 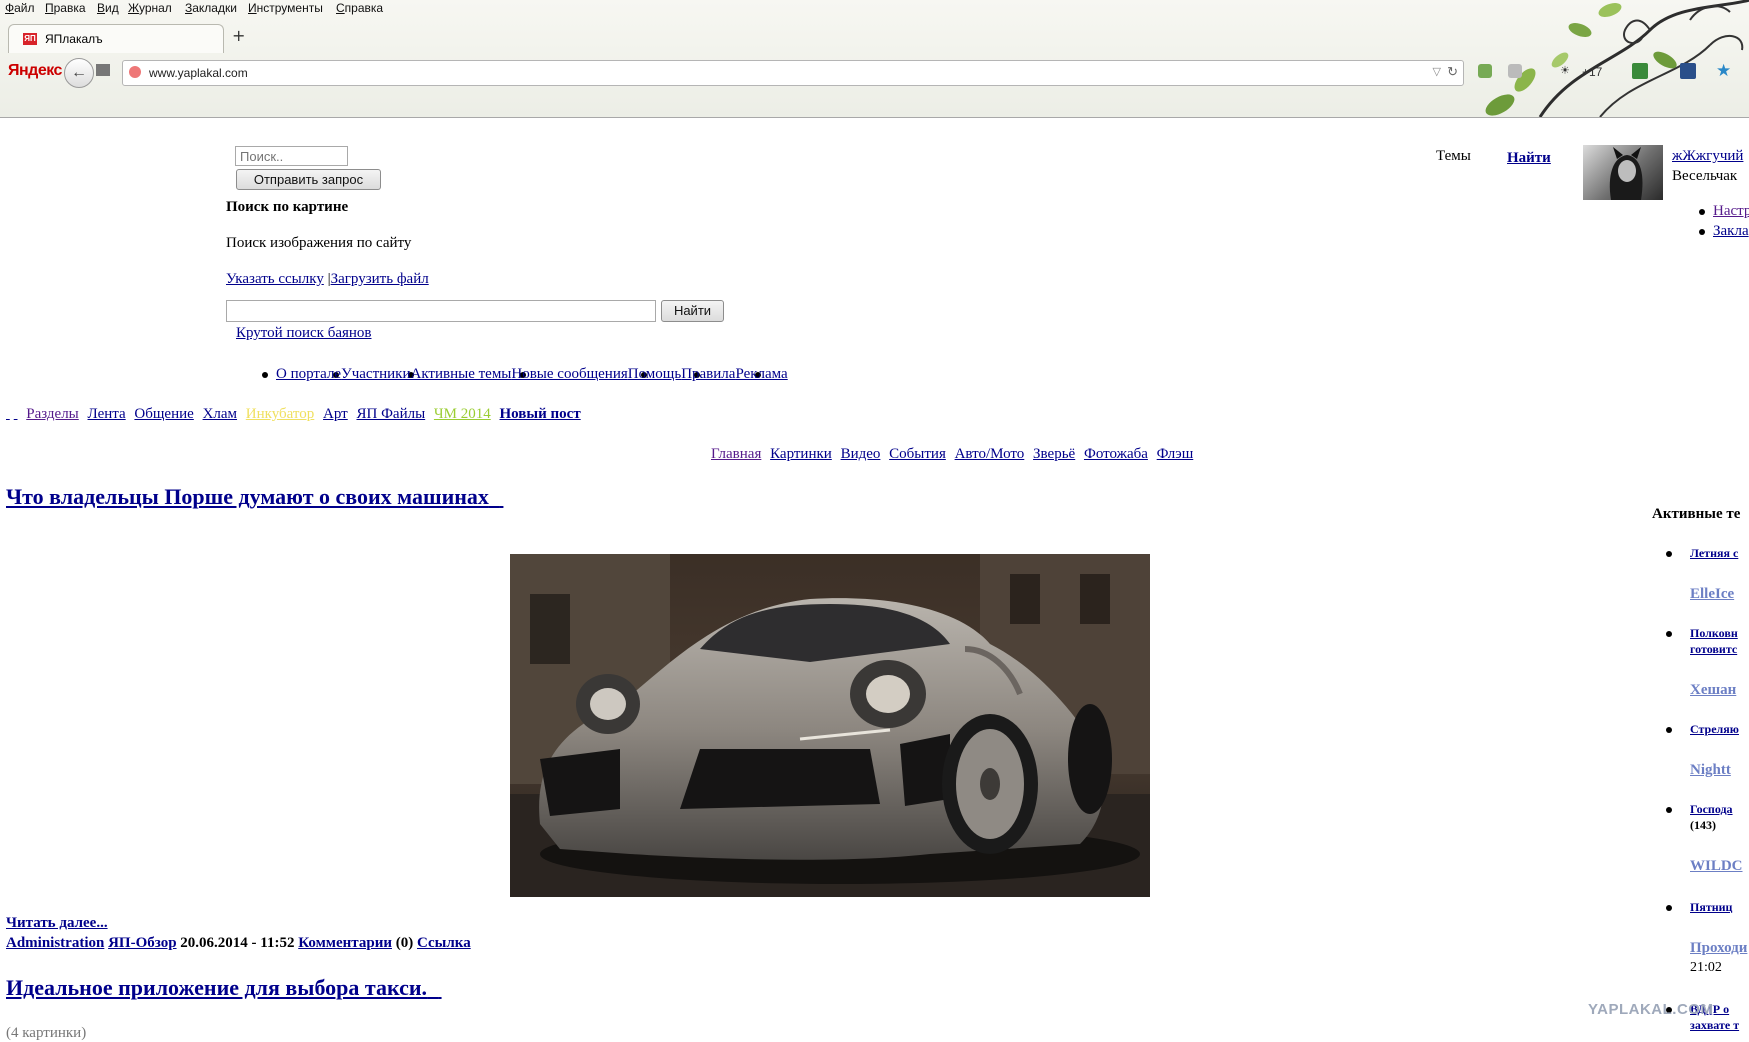 What do you see at coordinates (280, 414) in the screenshot?
I see `nav-incubator: Инкубатор` at bounding box center [280, 414].